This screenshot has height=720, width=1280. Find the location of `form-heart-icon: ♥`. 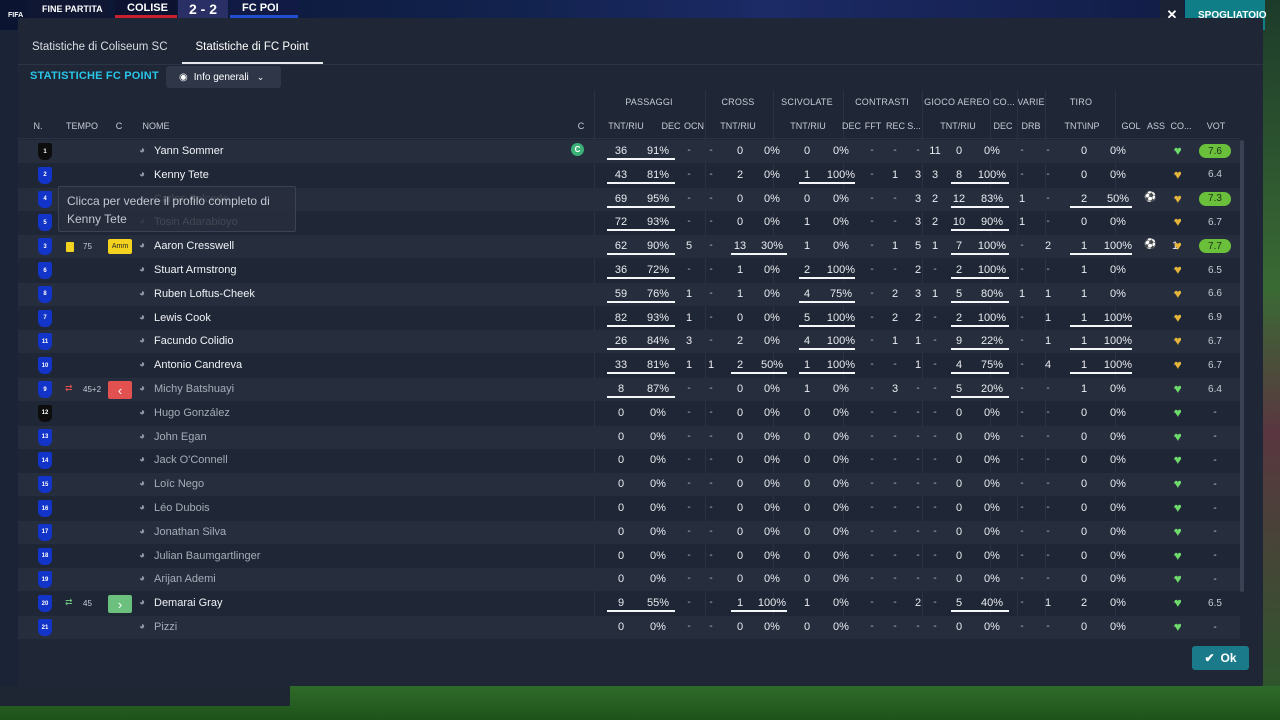

form-heart-icon: ♥ is located at coordinates (1178, 269).